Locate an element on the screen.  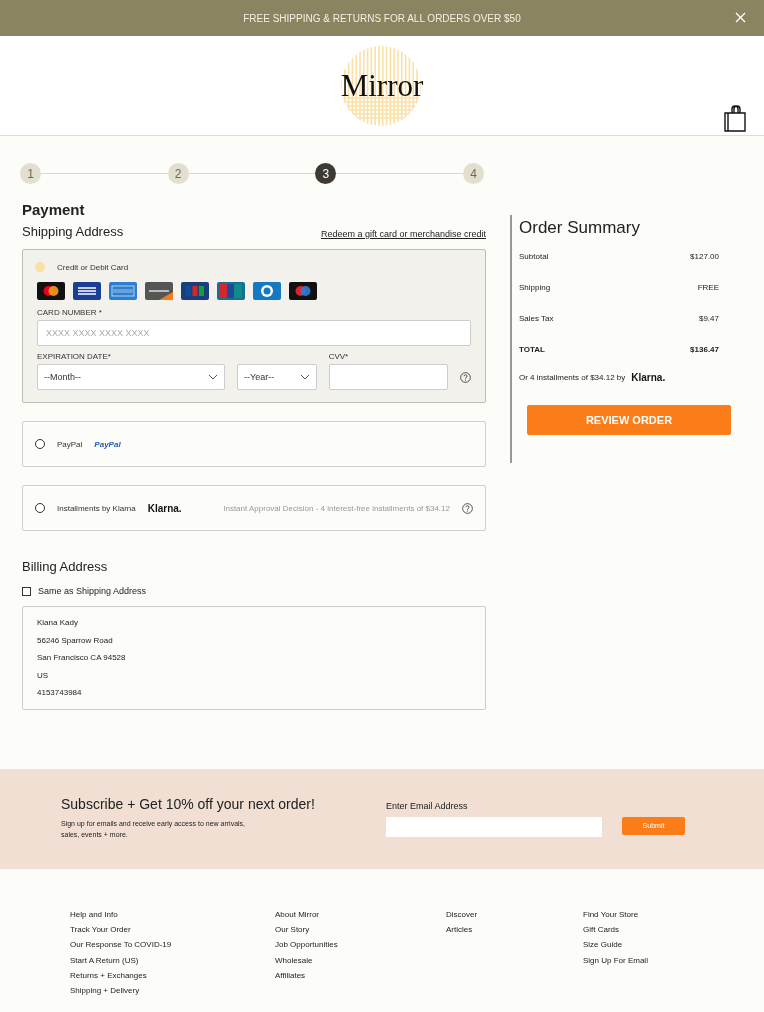
footer-link: Our Response To COVID-19 is located at coordinates (172, 945).